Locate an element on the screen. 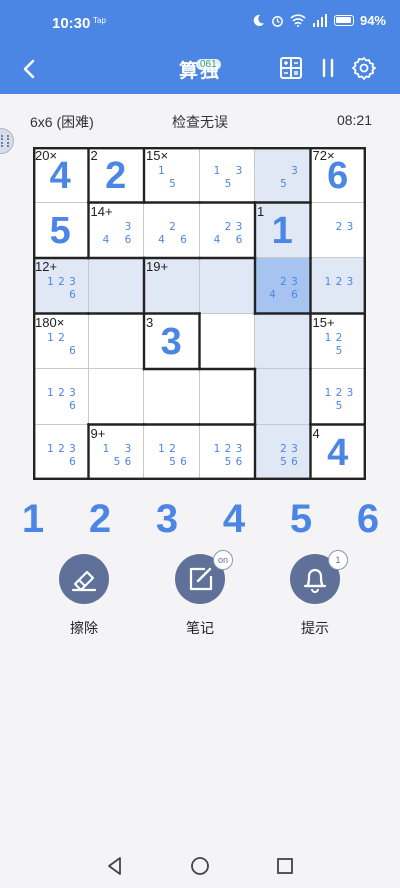  board-cell-r1c4: 1 35 is located at coordinates (227, 175).